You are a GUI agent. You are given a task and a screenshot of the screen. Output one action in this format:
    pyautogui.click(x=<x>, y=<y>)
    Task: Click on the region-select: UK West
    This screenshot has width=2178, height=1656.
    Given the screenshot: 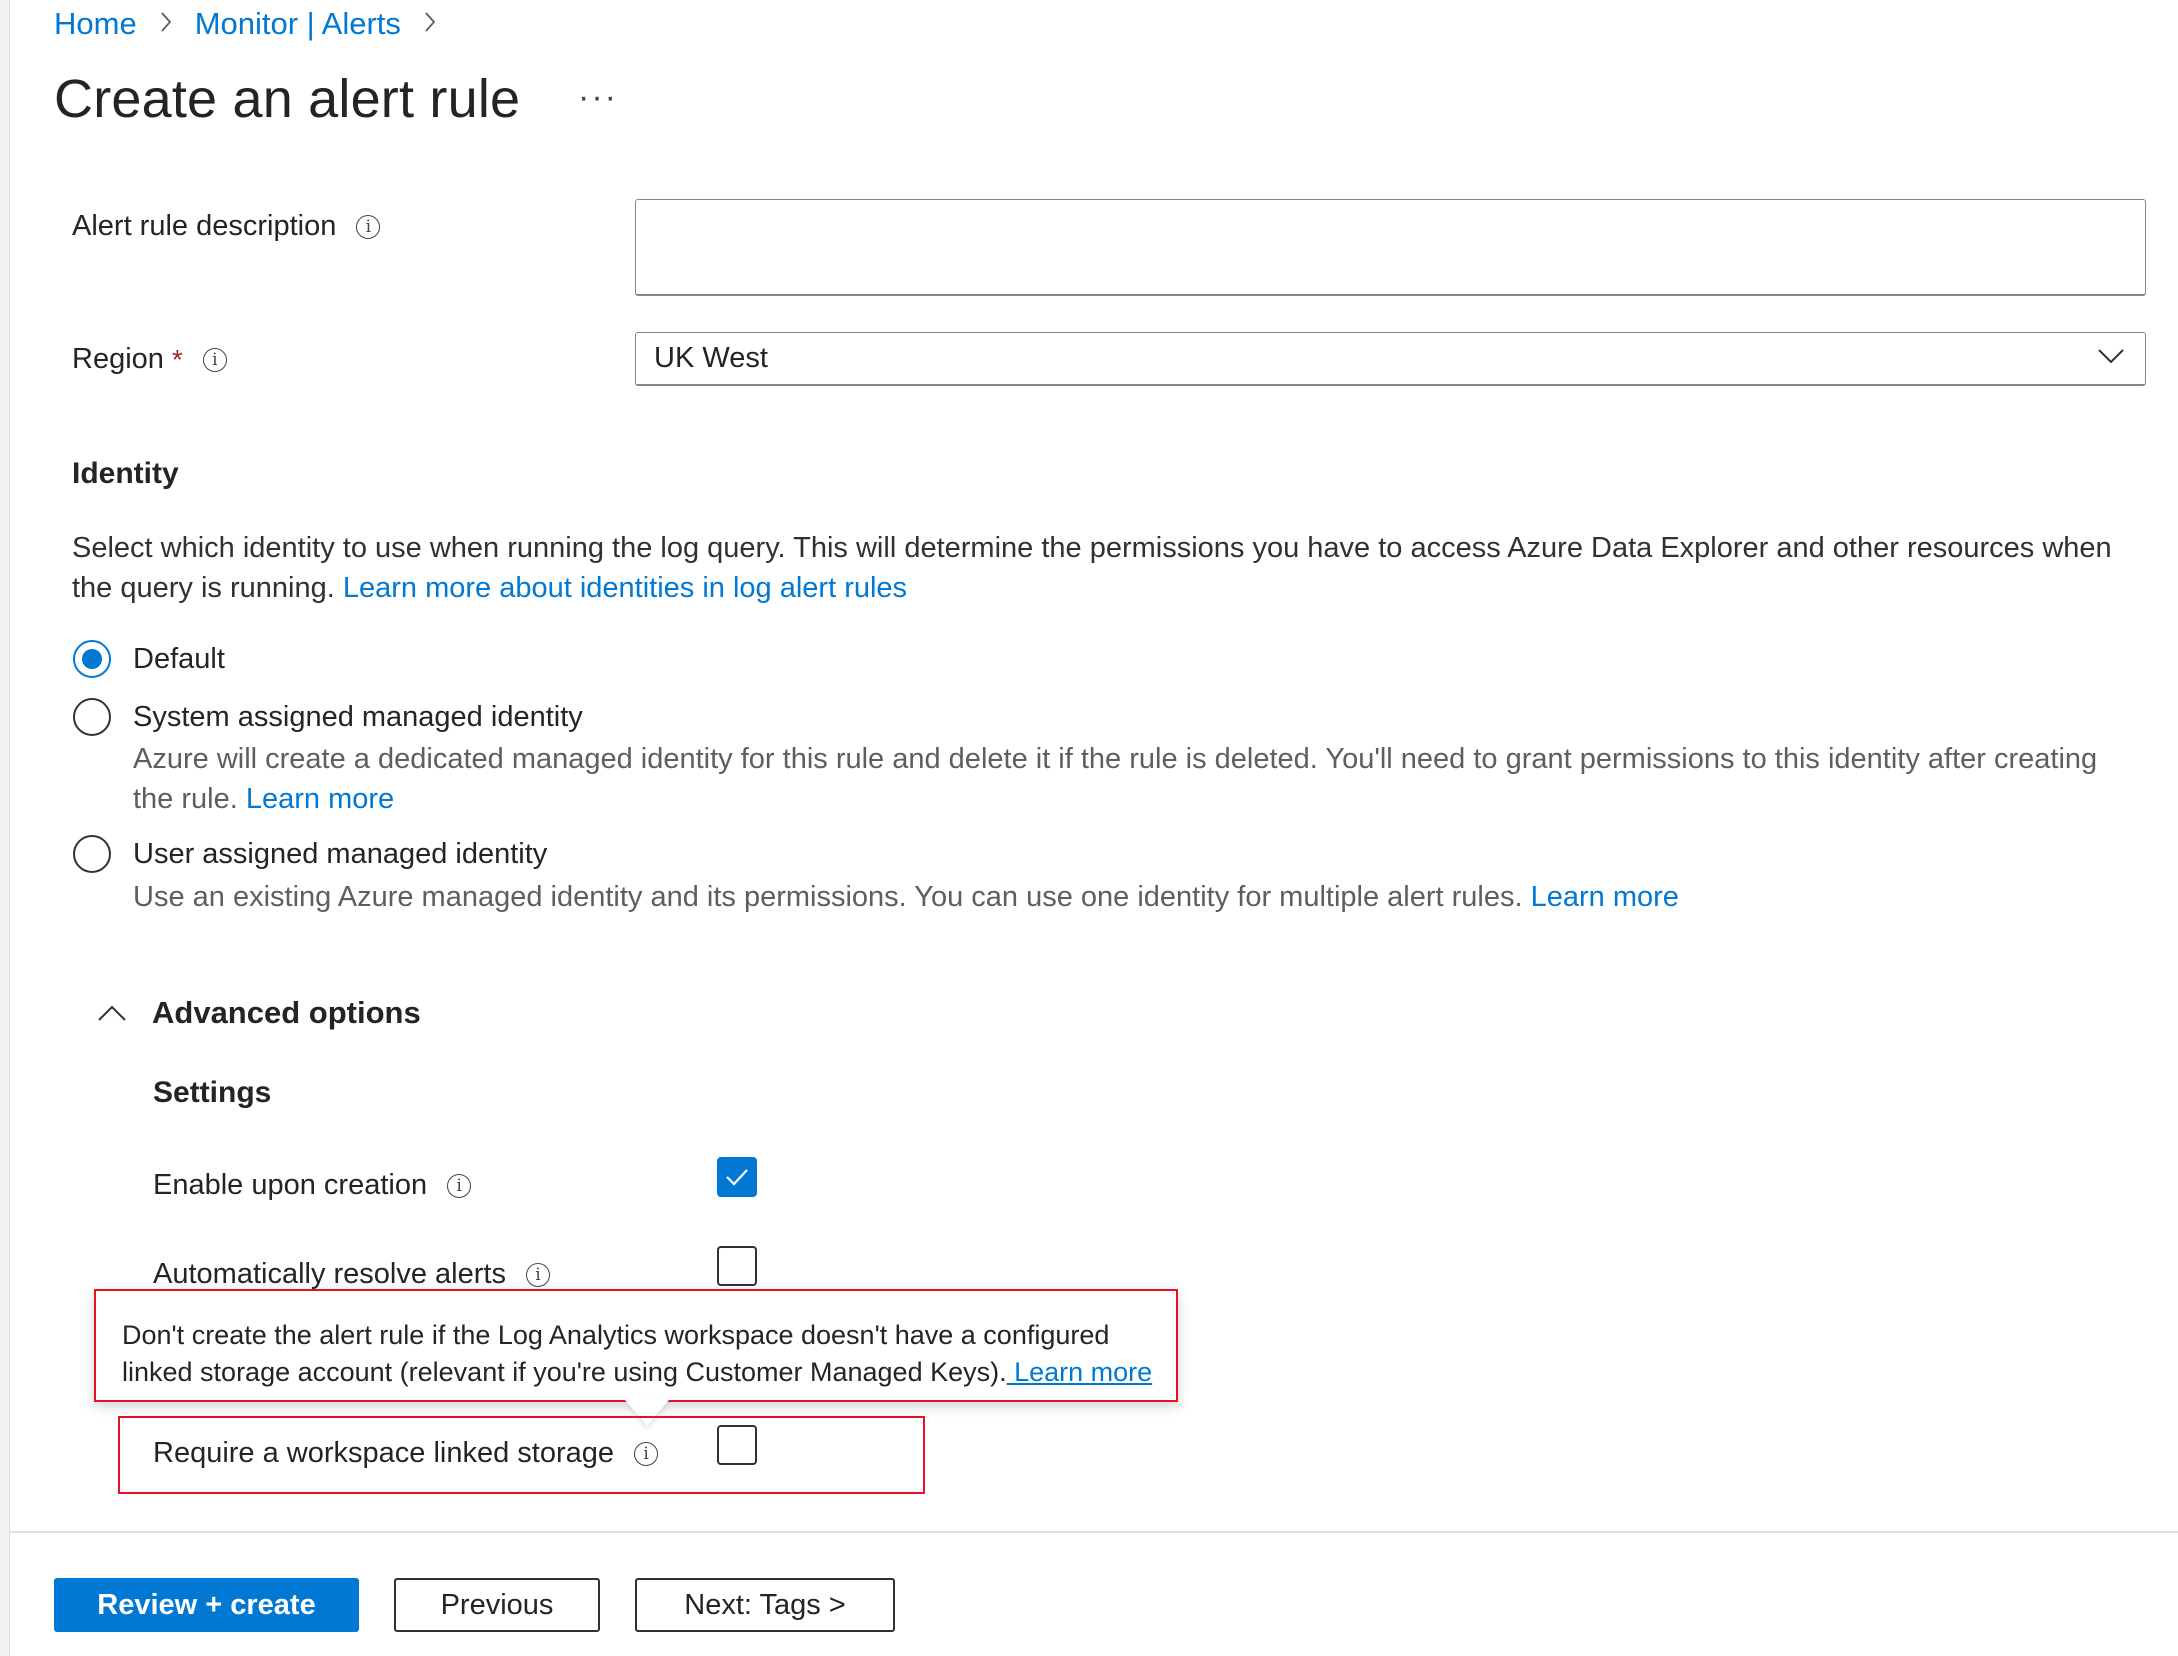 What is the action you would take?
    pyautogui.click(x=1390, y=359)
    